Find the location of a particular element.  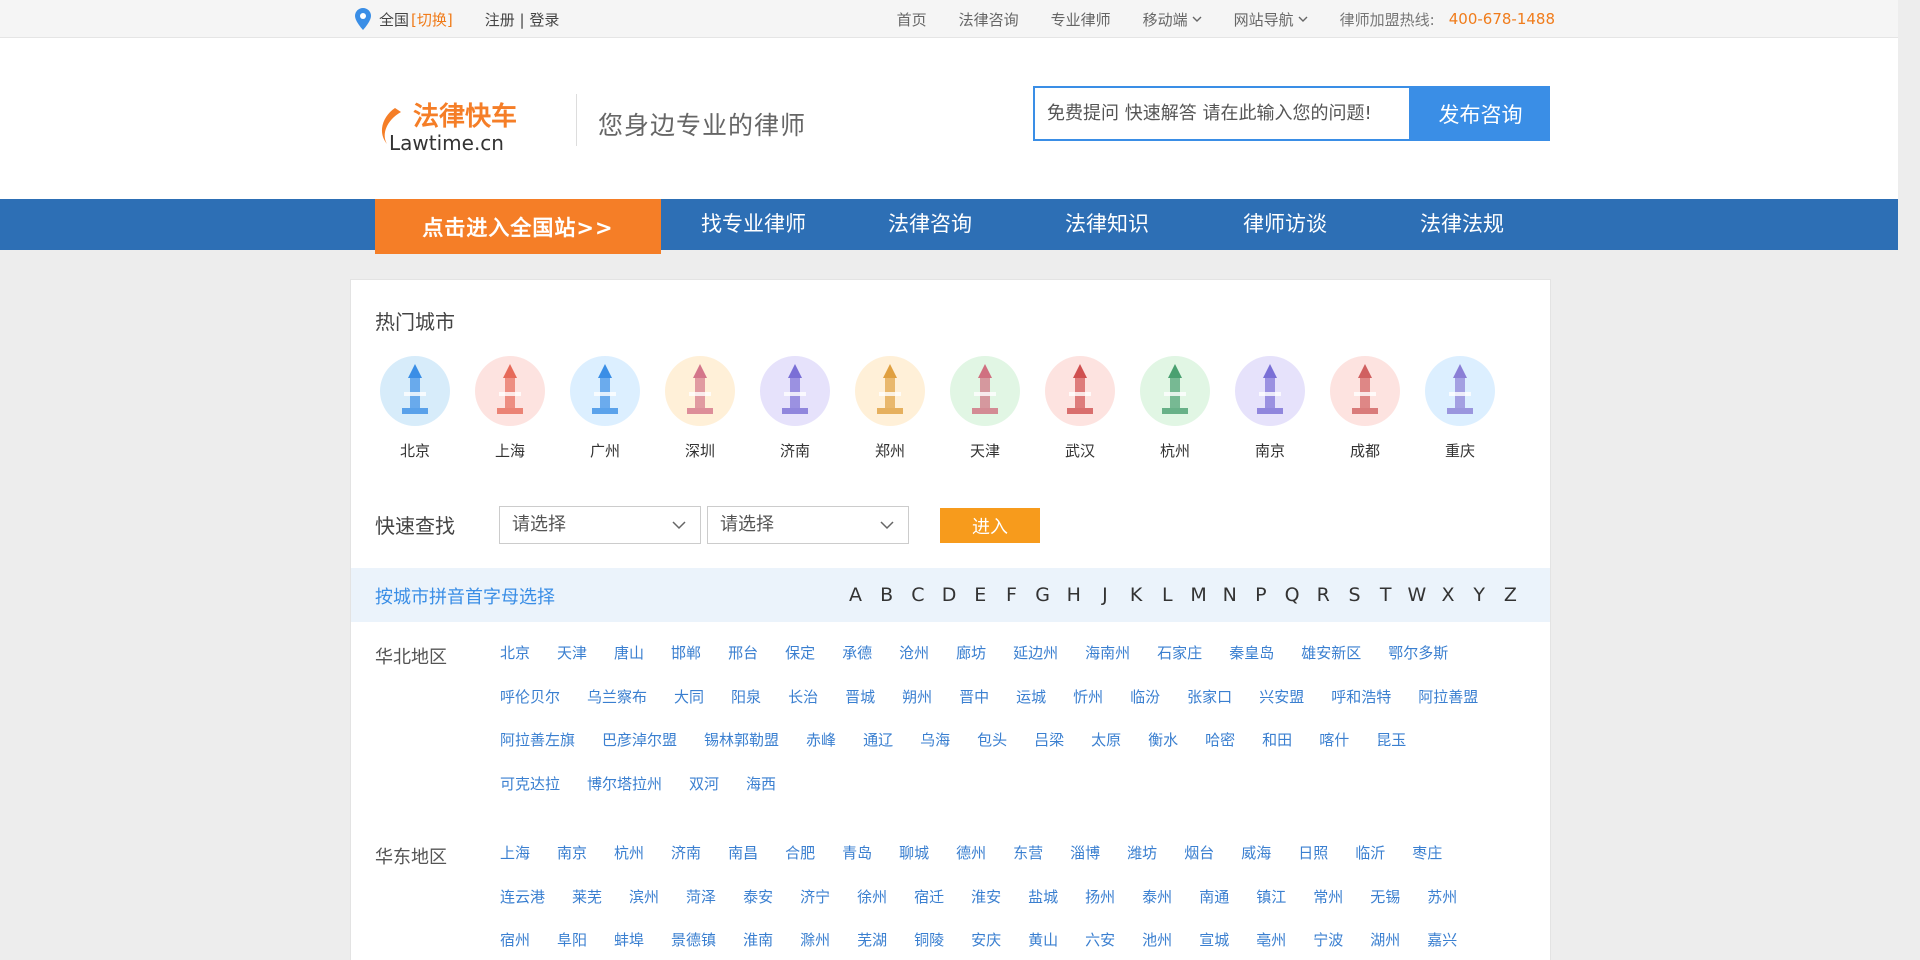

publish-consult-button: 发布咨询 is located at coordinates (1480, 113).